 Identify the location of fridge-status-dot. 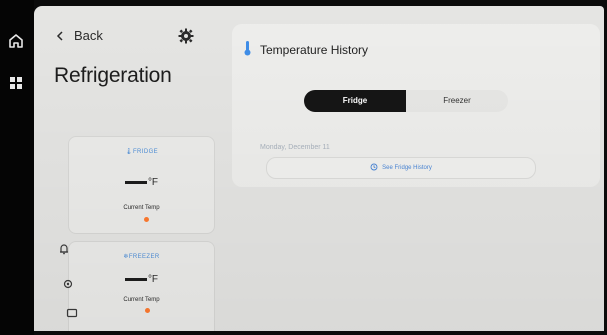
(146, 219).